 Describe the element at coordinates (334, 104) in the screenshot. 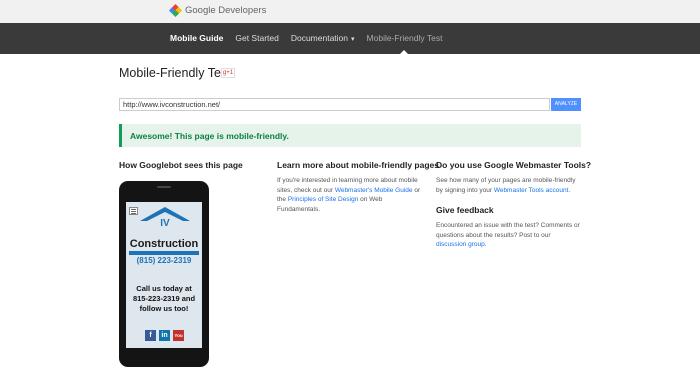

I see `url-input` at that location.